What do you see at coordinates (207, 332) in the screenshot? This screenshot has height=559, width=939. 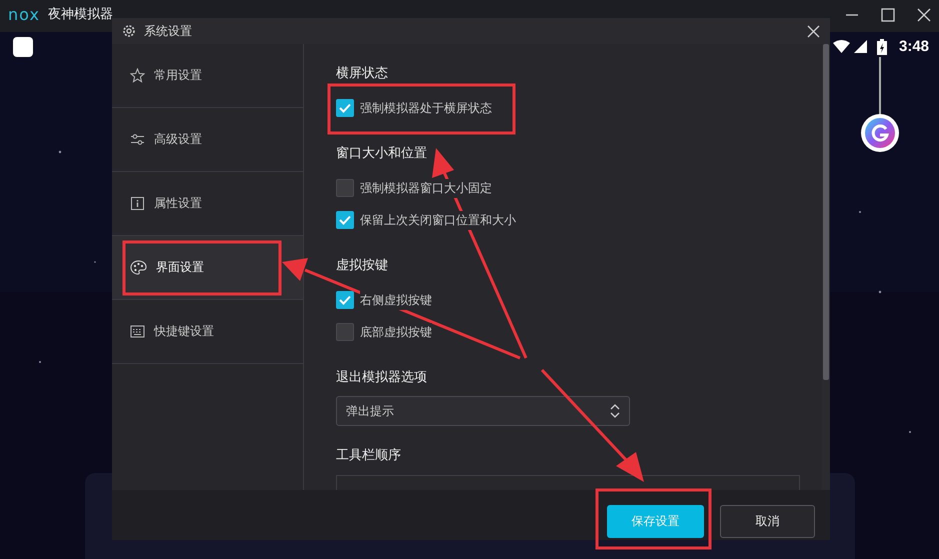 I see `sidebar-item: 快捷键设置` at bounding box center [207, 332].